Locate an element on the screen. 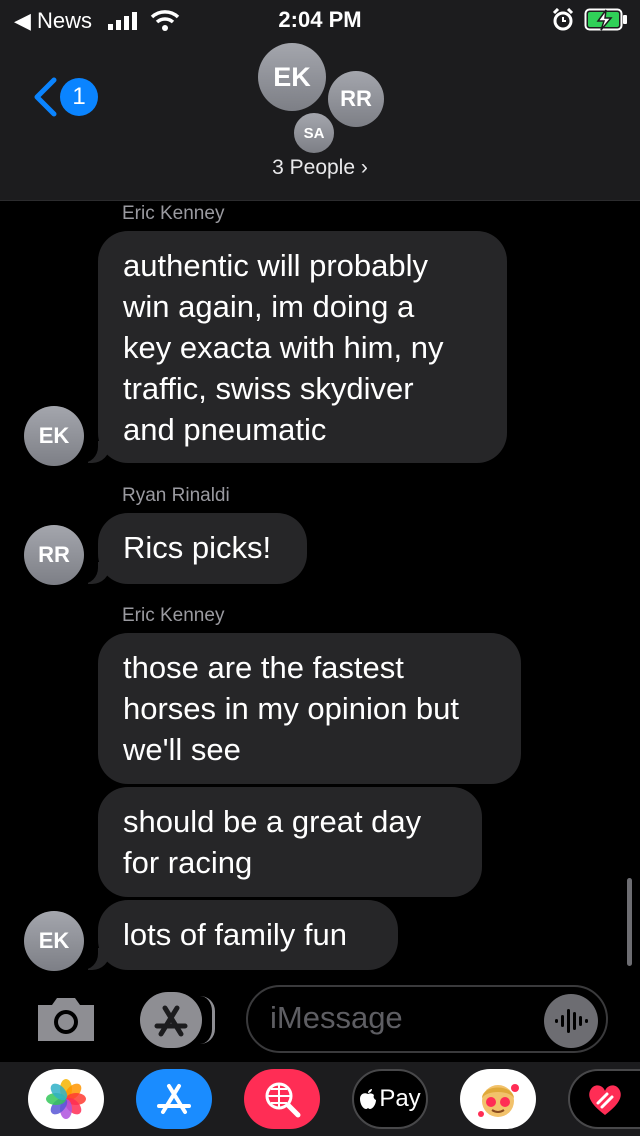  apple-pay-label: Pay is located at coordinates (400, 1098).